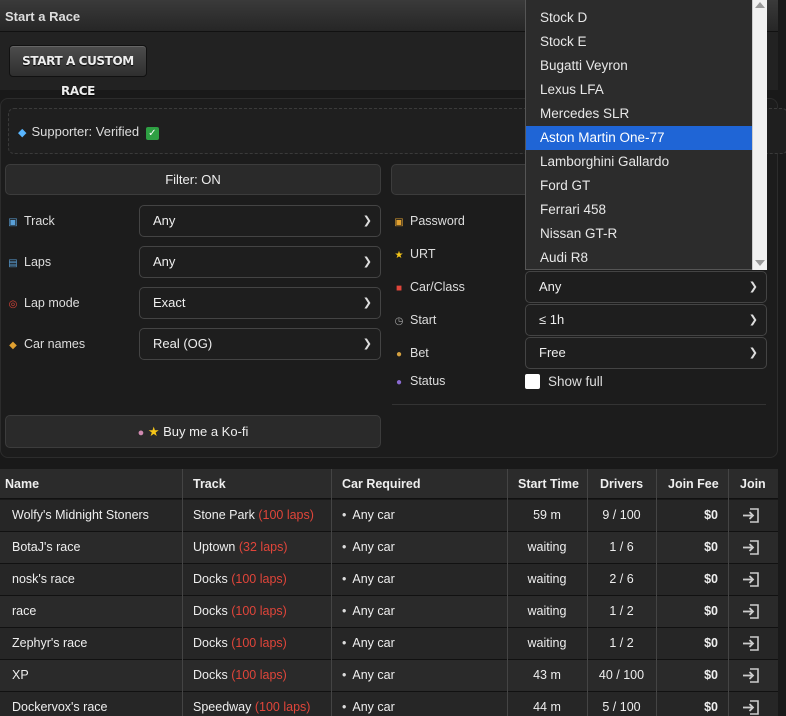 This screenshot has width=786, height=716. I want to click on urt-label: ★ URT, so click(415, 254).